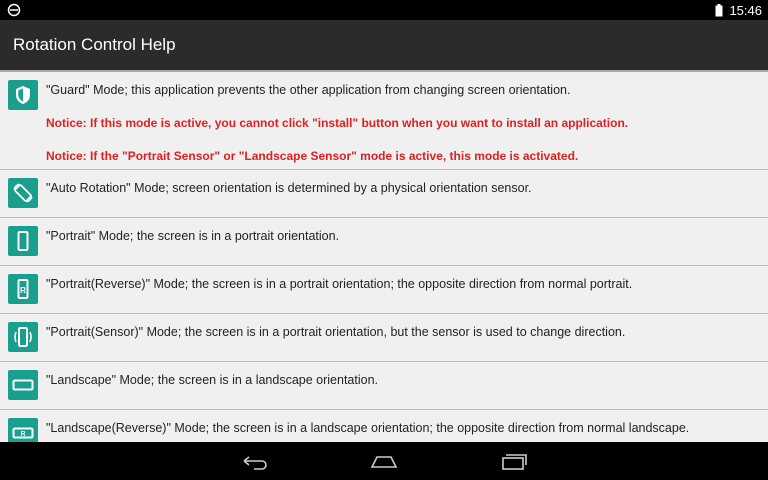 This screenshot has height=480, width=768. I want to click on portrait-reverse-icon: R, so click(23, 289).